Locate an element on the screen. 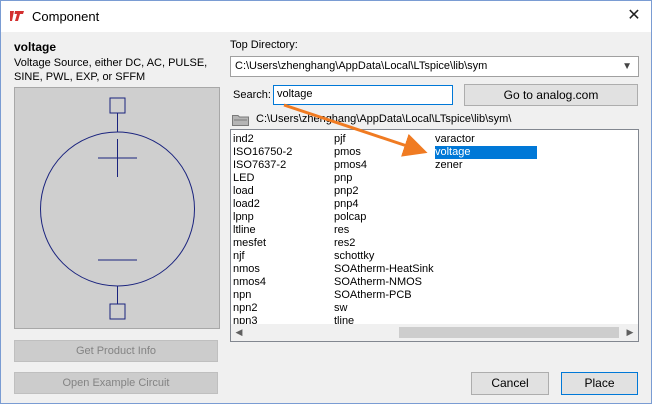 The height and width of the screenshot is (404, 652). top-directory-label: Top Directory: is located at coordinates (264, 45).